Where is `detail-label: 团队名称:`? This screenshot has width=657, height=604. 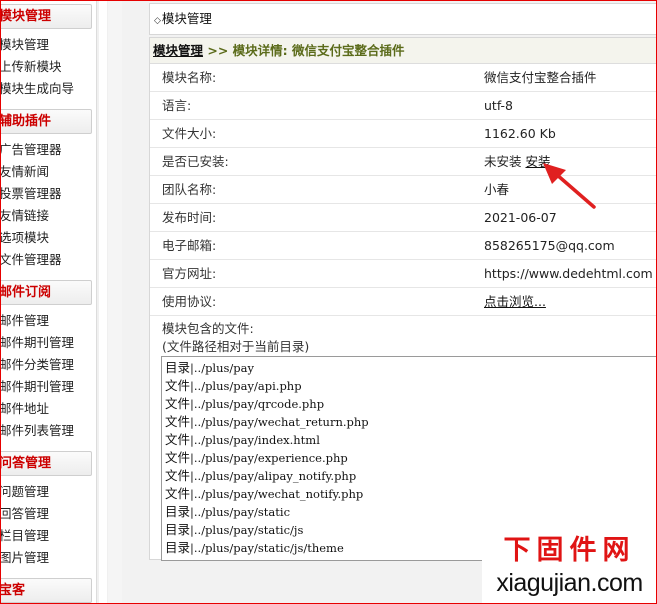 detail-label: 团队名称: is located at coordinates (189, 189).